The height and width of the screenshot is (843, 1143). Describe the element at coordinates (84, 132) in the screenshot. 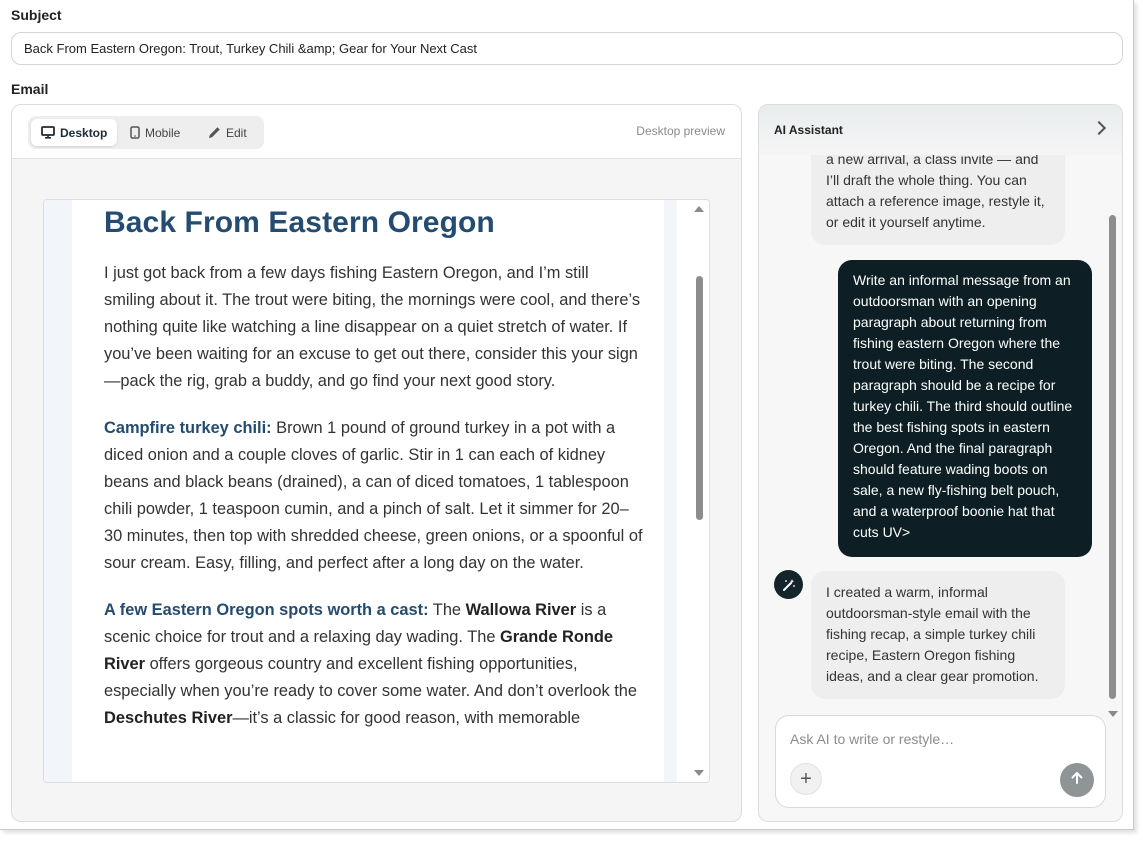

I see `tab-desktop-label: Desktop` at that location.